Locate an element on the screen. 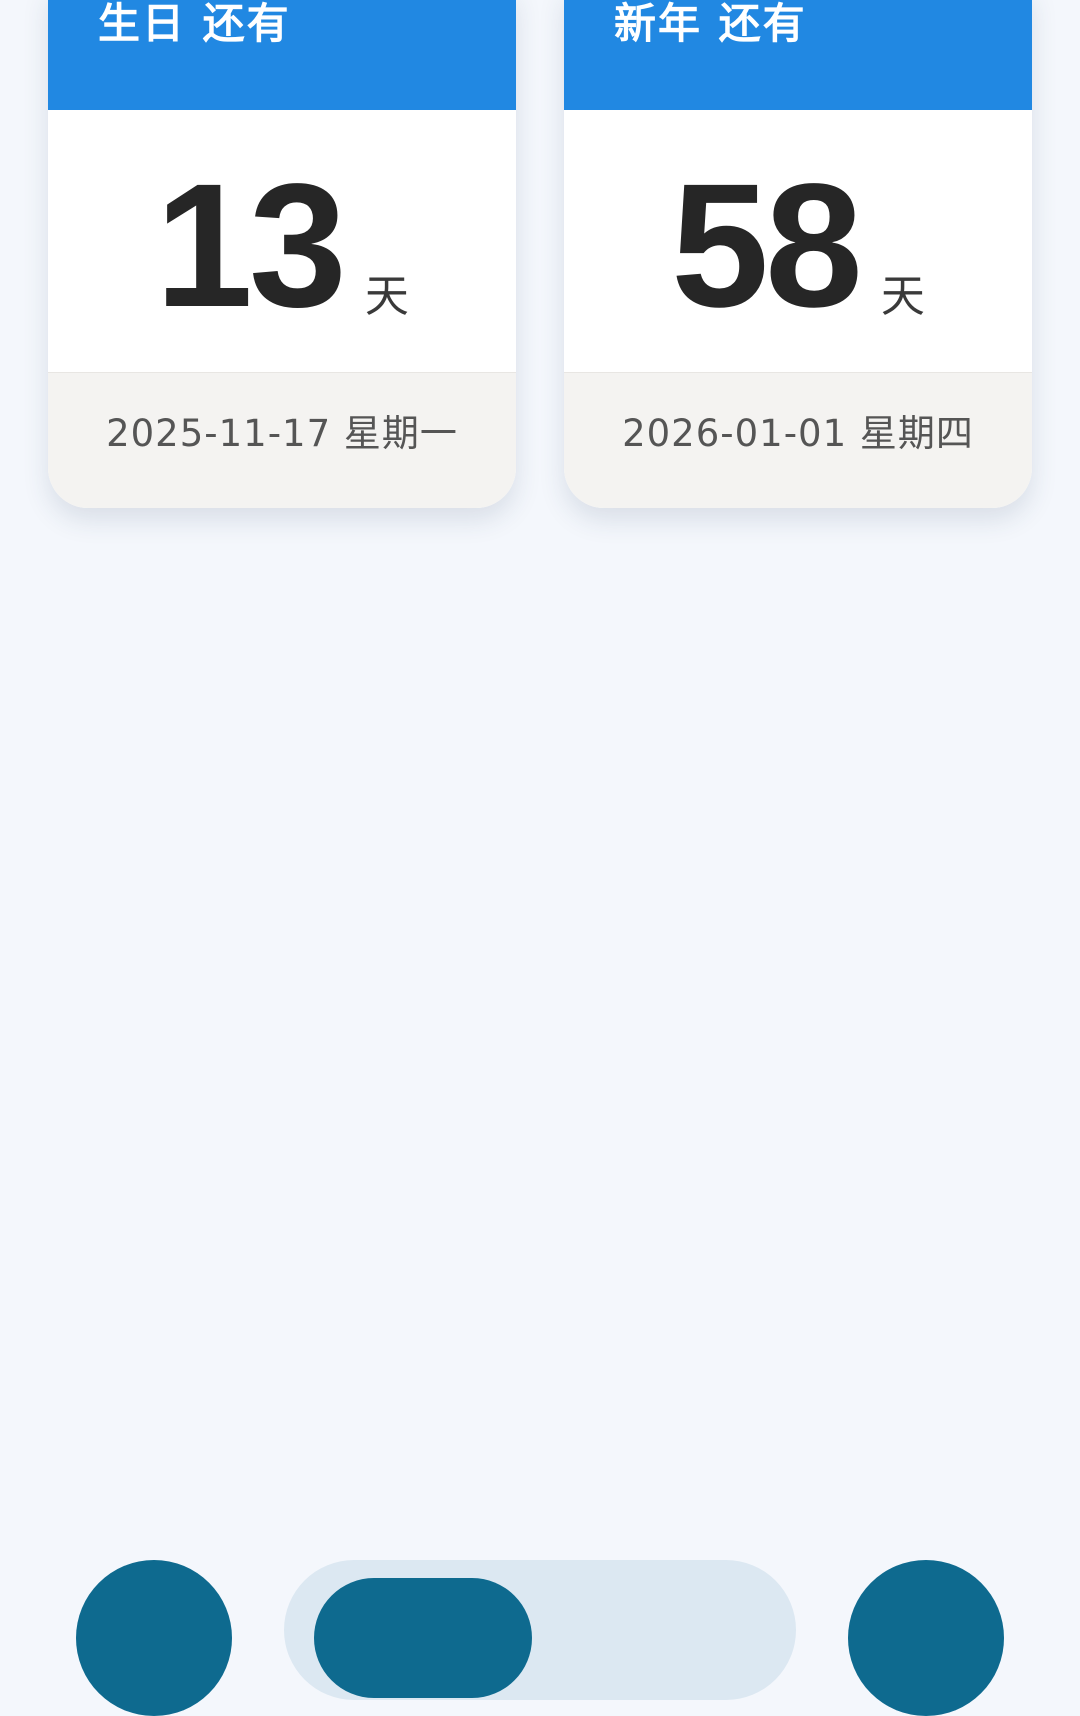 The width and height of the screenshot is (1080, 1716). countdown-row: 58 天 is located at coordinates (798, 246).